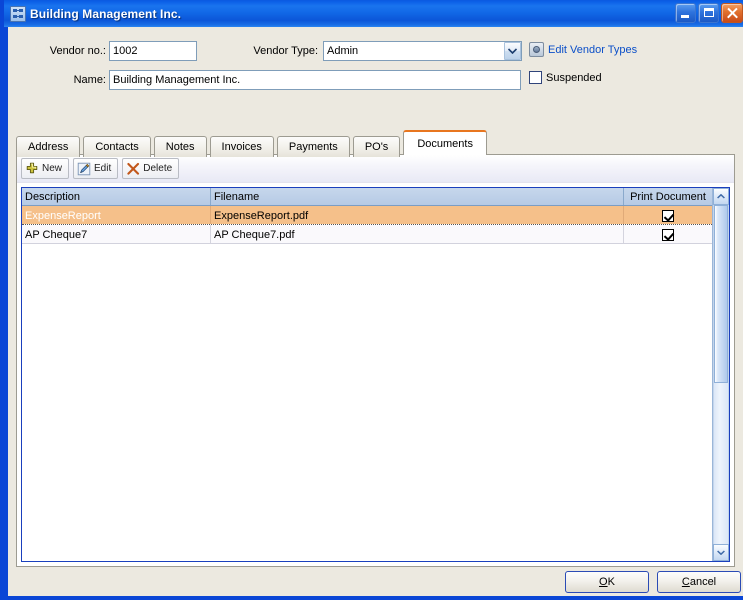 This screenshot has width=743, height=600. What do you see at coordinates (89, 80) in the screenshot?
I see `name-label: Name:` at bounding box center [89, 80].